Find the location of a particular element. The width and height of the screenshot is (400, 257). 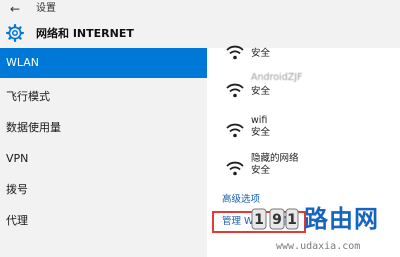

watermark-url: www.udaxia.com is located at coordinates (318, 246).